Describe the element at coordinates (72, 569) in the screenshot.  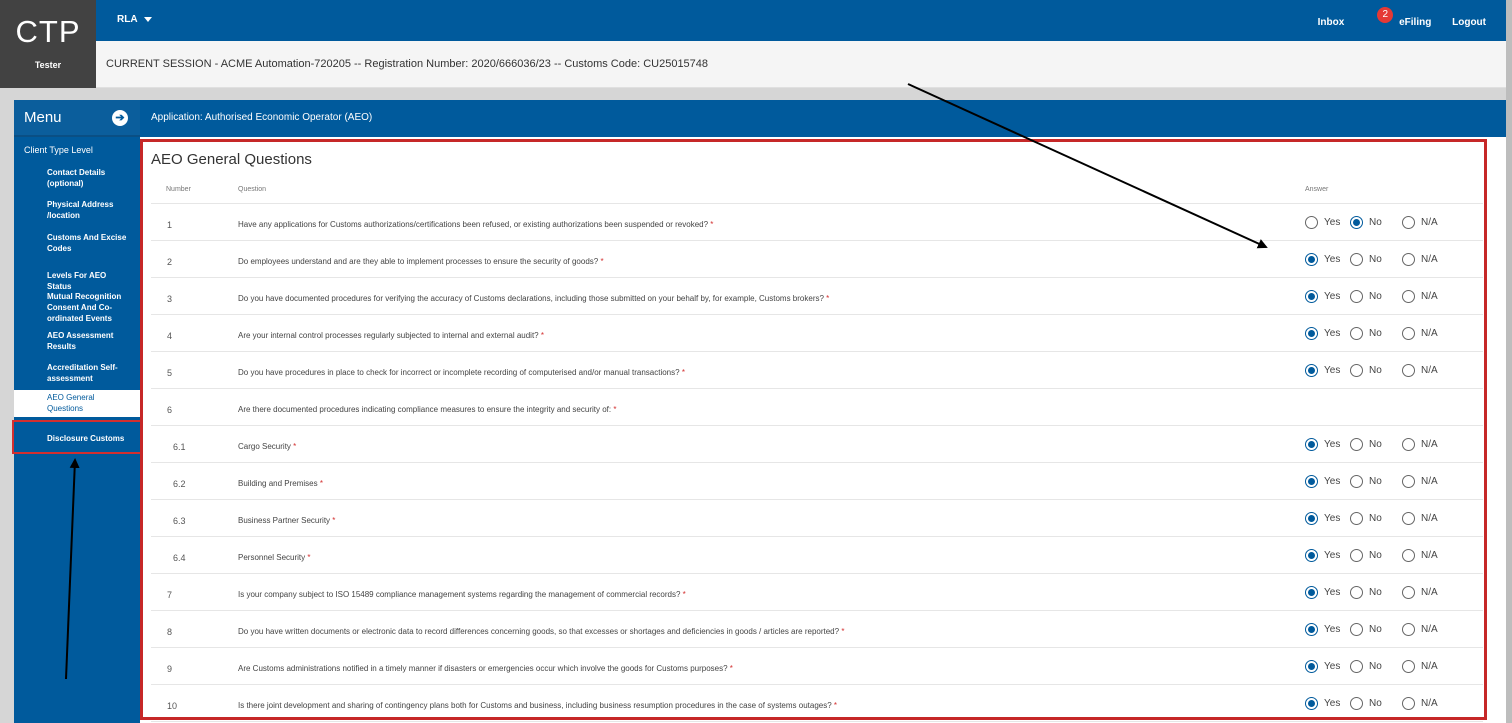
I see `arrow-to-disclosure` at that location.